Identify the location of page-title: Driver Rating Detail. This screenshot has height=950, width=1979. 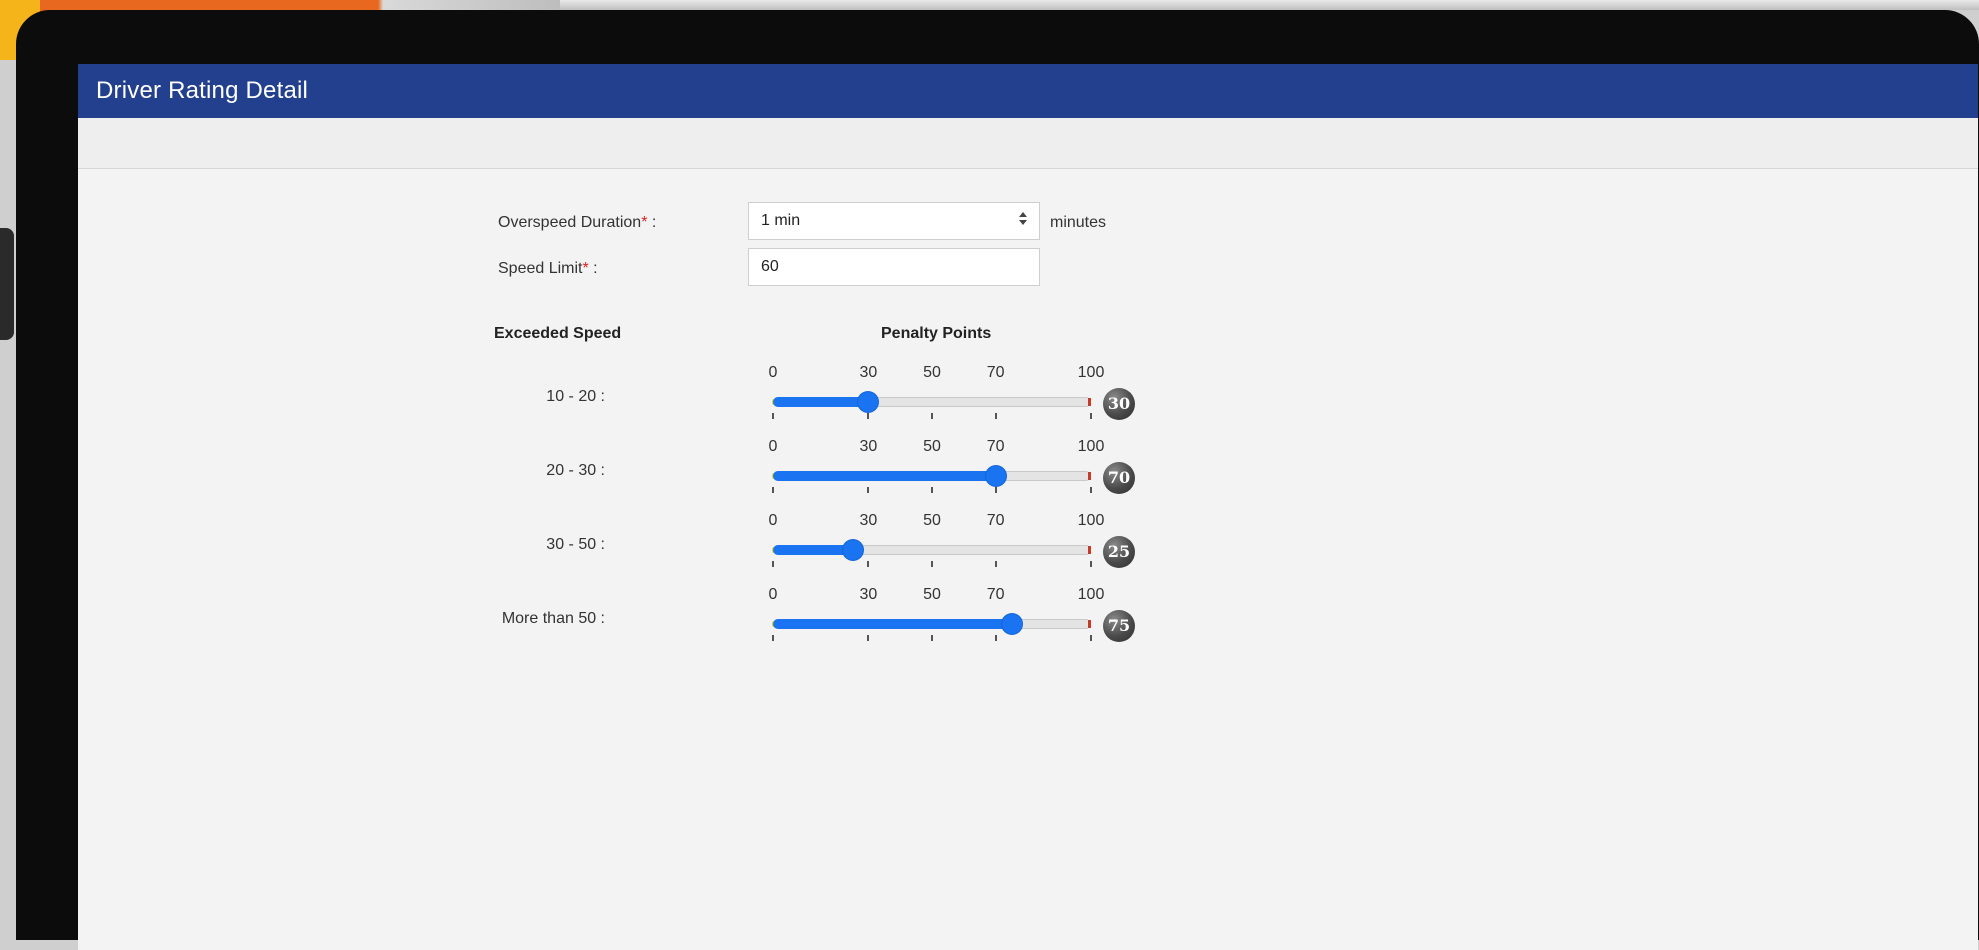
(202, 90).